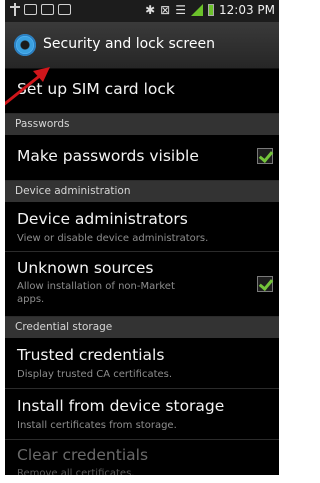  What do you see at coordinates (64, 327) in the screenshot?
I see `section-credential-storage-label: Credential storage` at bounding box center [64, 327].